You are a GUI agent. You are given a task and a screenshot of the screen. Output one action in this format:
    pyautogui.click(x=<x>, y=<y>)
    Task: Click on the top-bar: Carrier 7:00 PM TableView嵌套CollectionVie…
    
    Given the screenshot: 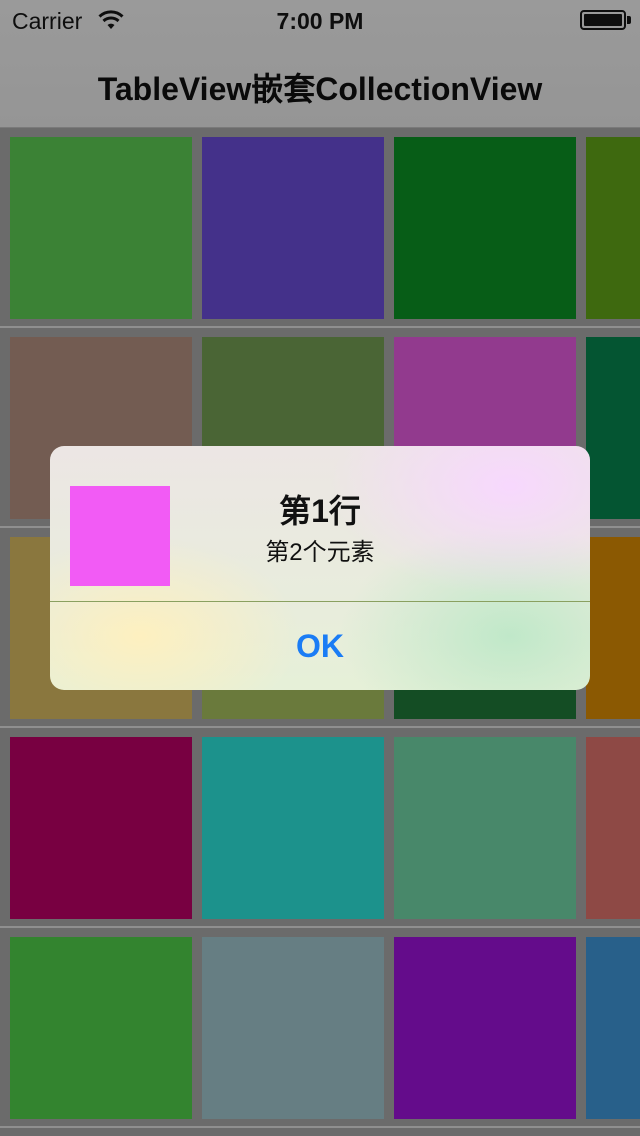 What is the action you would take?
    pyautogui.click(x=320, y=64)
    